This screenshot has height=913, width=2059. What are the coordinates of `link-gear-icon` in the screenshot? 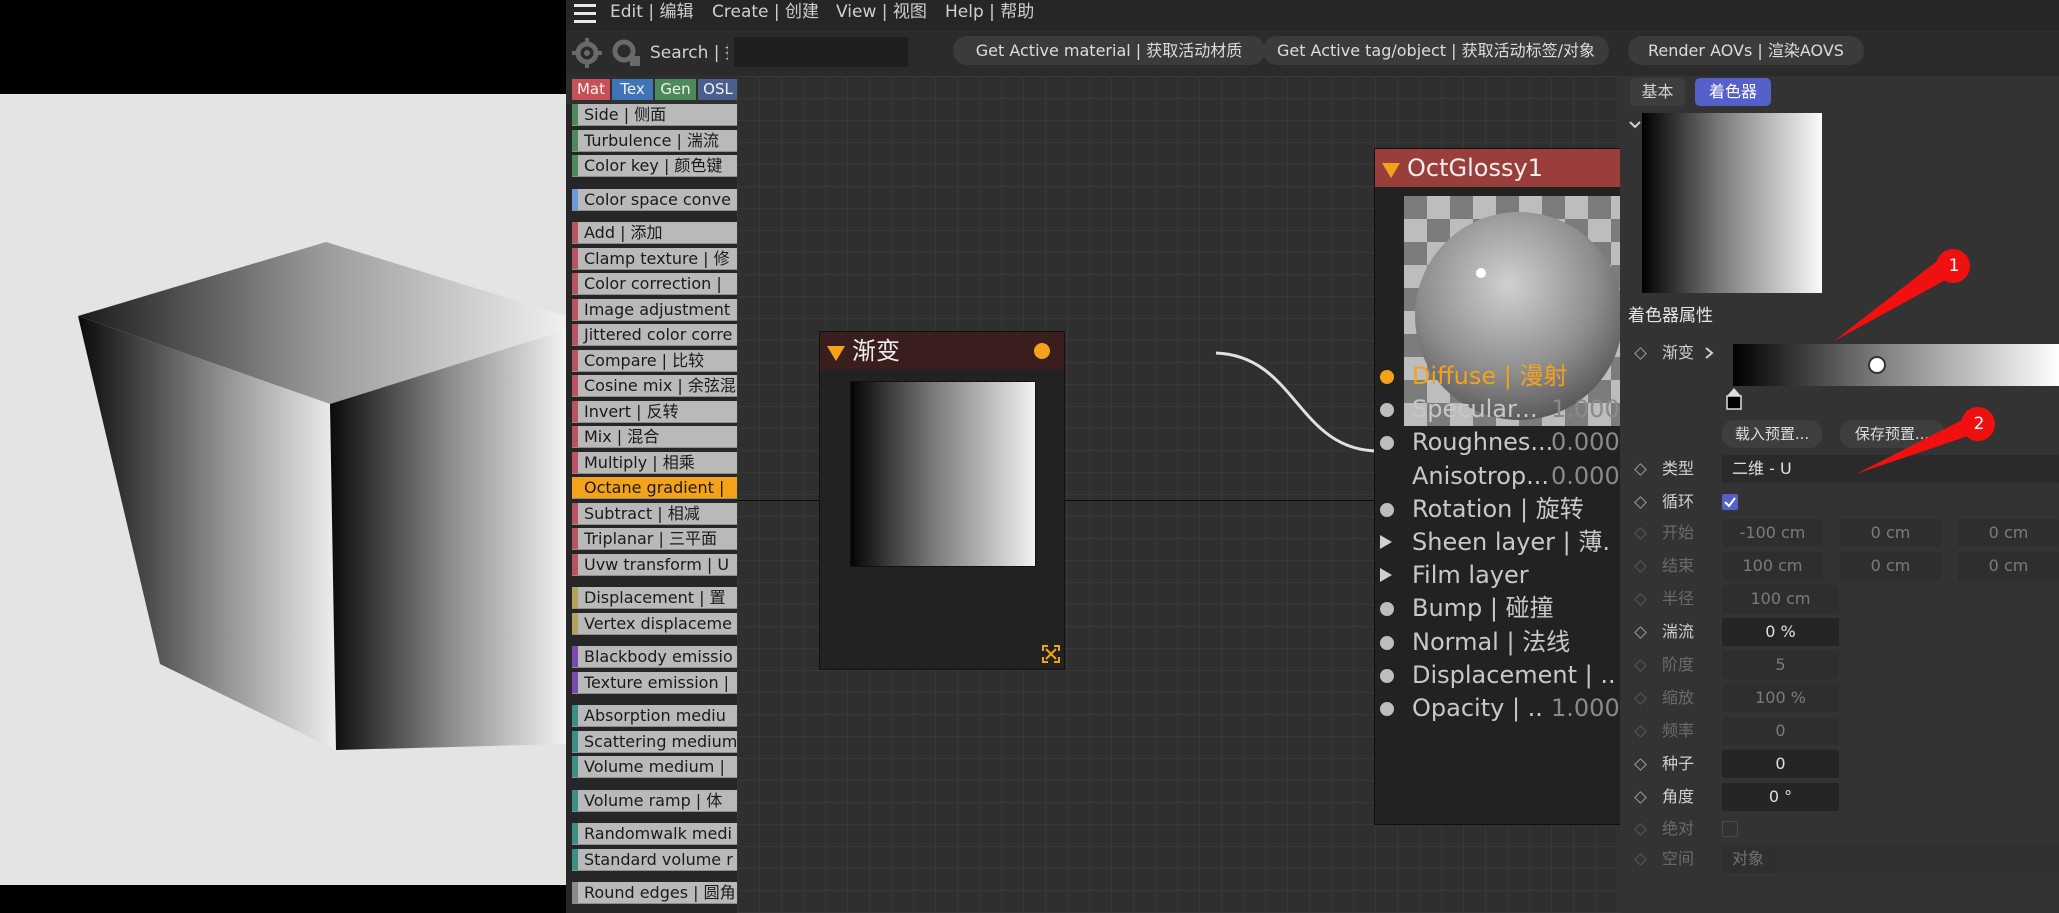 It's located at (627, 53).